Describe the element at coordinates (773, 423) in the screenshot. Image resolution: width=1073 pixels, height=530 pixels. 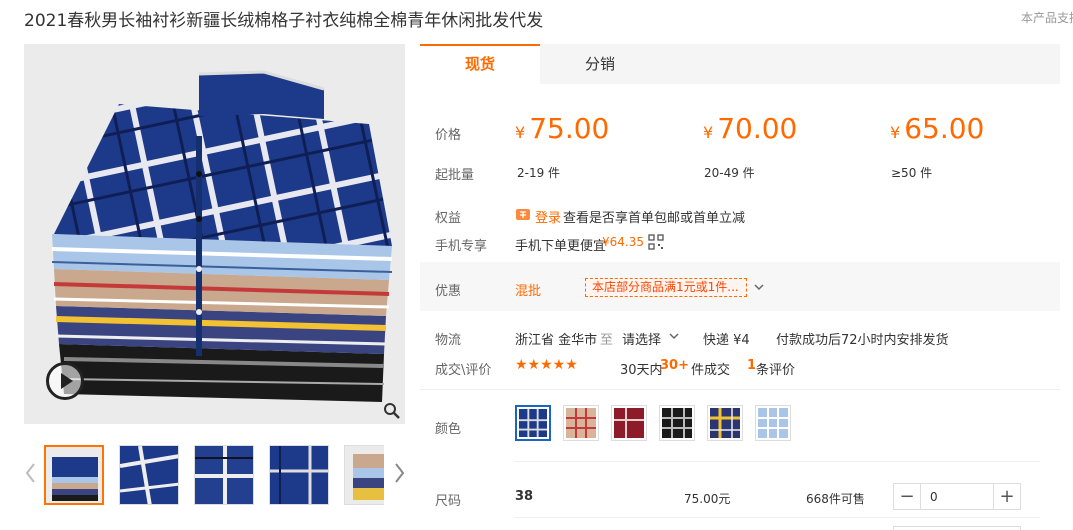
I see `color-swatch-lightblue` at that location.